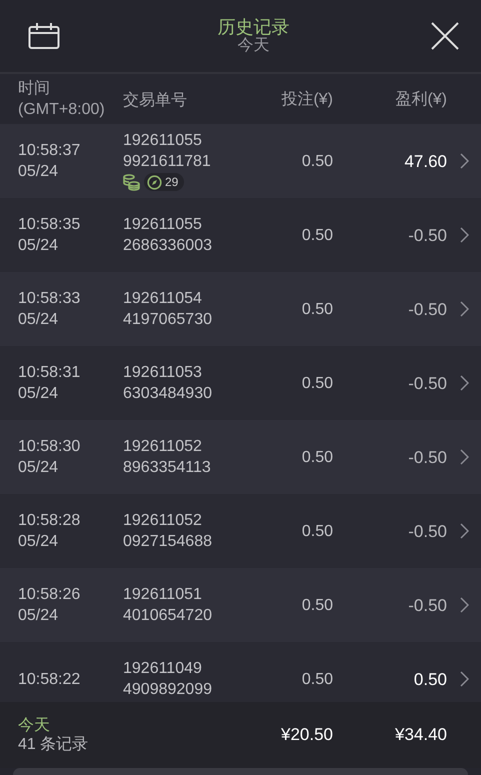 Image resolution: width=481 pixels, height=775 pixels. Describe the element at coordinates (240, 672) in the screenshot. I see `table-row: 10:58:22 192611049 4909892099 0.50 0.50` at that location.